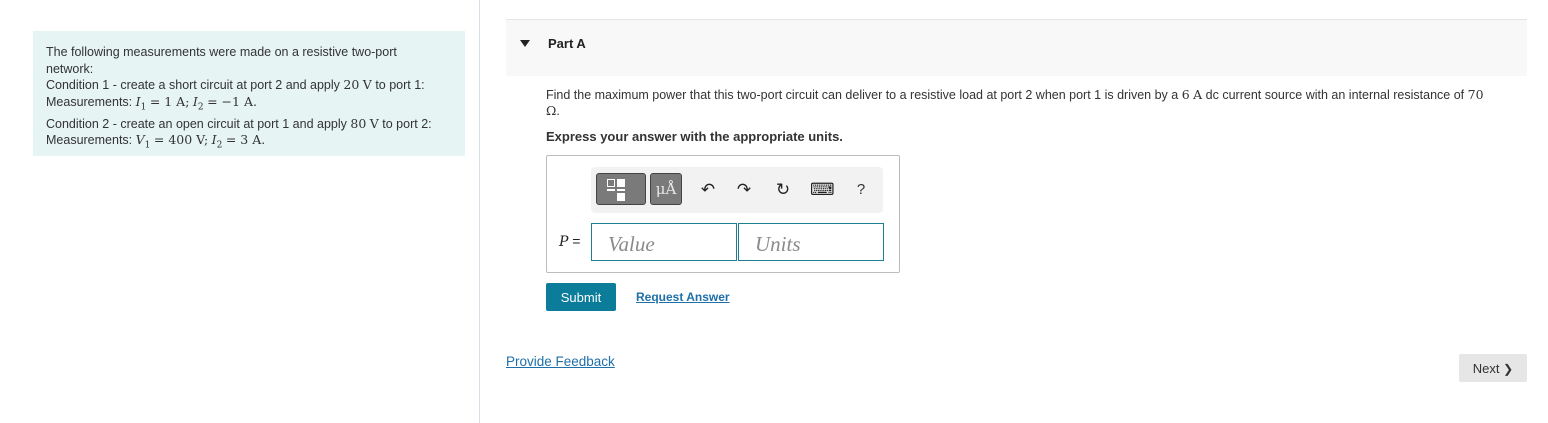 This screenshot has height=423, width=1548. I want to click on measurements-2: Measurements: V1 = 400 V; I2 = 3 A., so click(249, 143).